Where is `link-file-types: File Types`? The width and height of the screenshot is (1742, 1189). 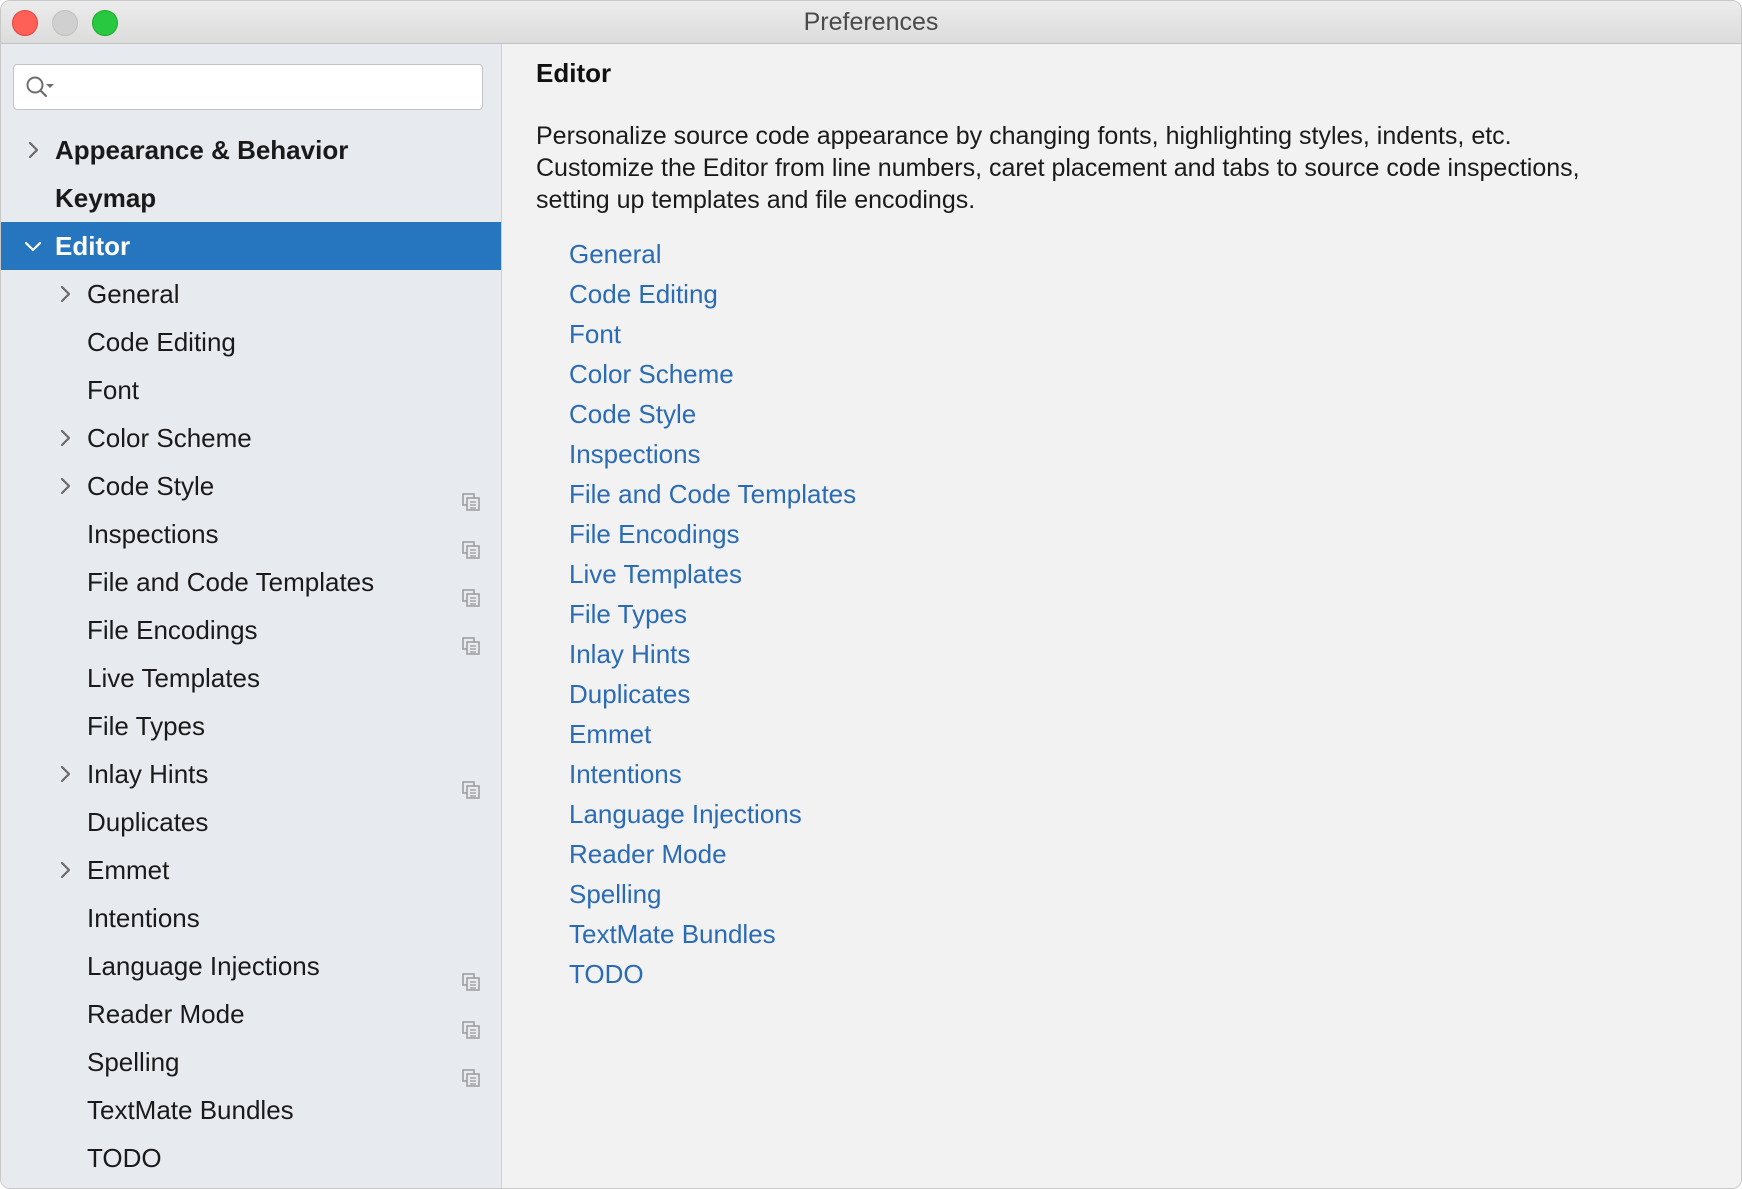
link-file-types: File Types is located at coordinates (712, 614).